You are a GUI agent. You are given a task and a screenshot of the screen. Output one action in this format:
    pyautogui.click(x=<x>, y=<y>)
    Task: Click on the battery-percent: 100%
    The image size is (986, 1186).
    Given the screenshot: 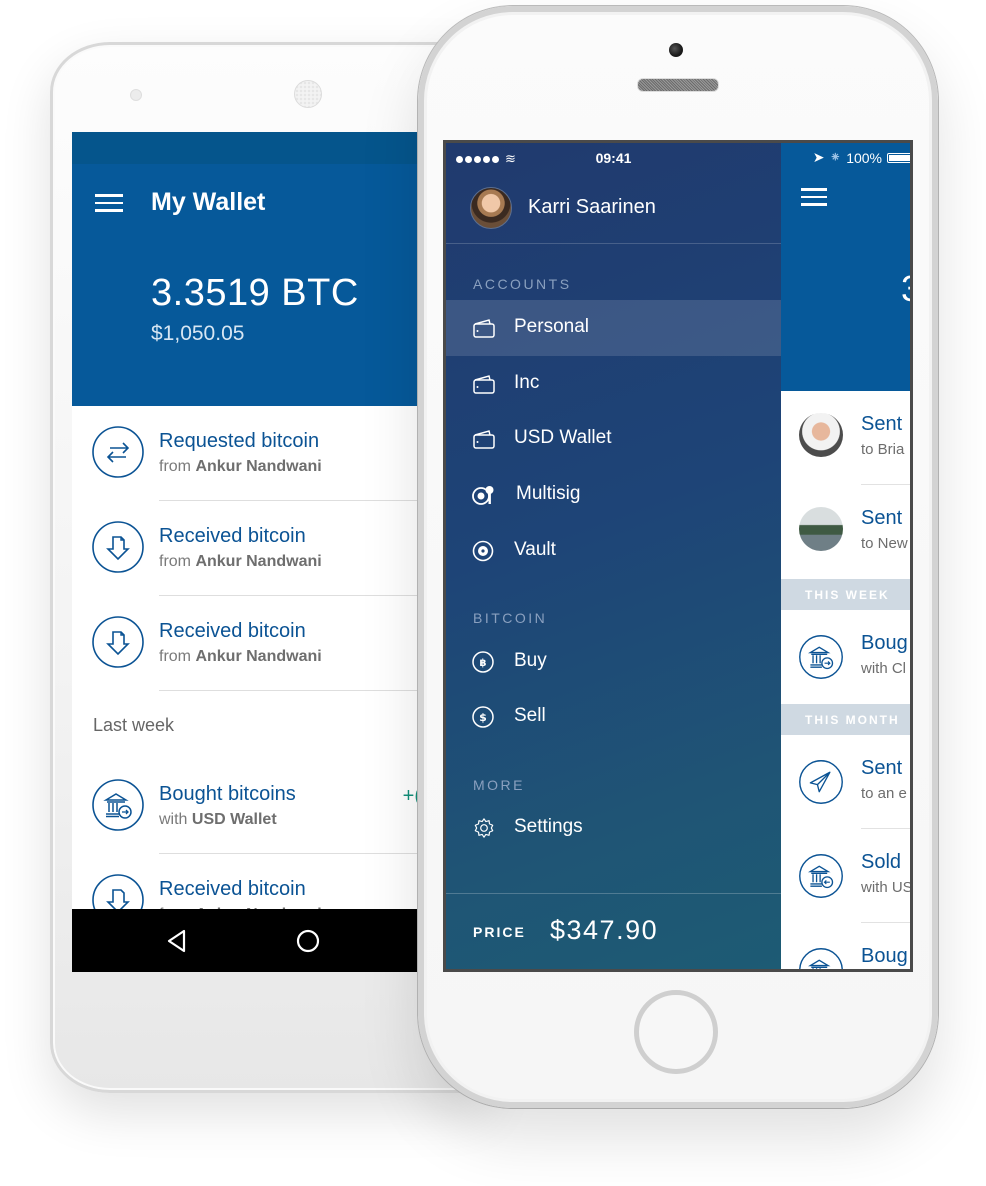 What is the action you would take?
    pyautogui.click(x=864, y=157)
    